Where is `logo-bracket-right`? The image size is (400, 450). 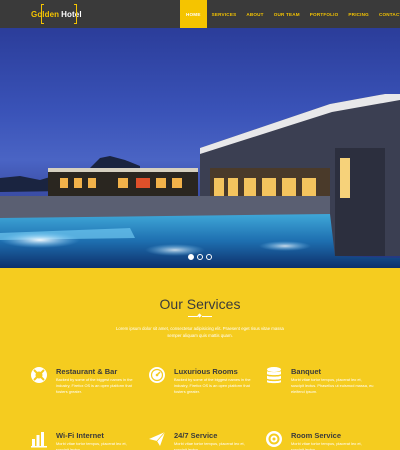 logo-bracket-right is located at coordinates (75, 14).